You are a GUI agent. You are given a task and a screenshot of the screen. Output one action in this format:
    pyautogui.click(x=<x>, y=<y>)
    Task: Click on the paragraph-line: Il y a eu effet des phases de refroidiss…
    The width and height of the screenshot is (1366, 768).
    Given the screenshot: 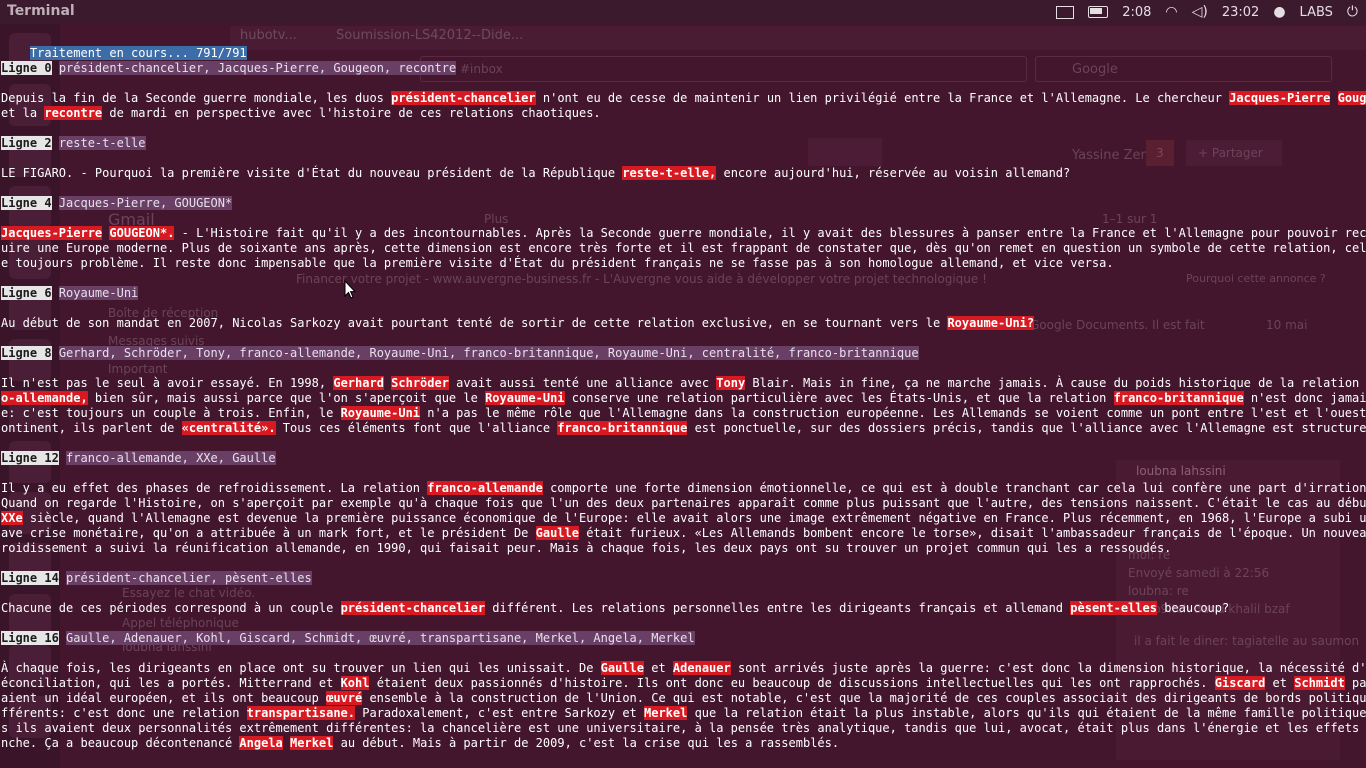 What is the action you would take?
    pyautogui.click(x=683, y=488)
    